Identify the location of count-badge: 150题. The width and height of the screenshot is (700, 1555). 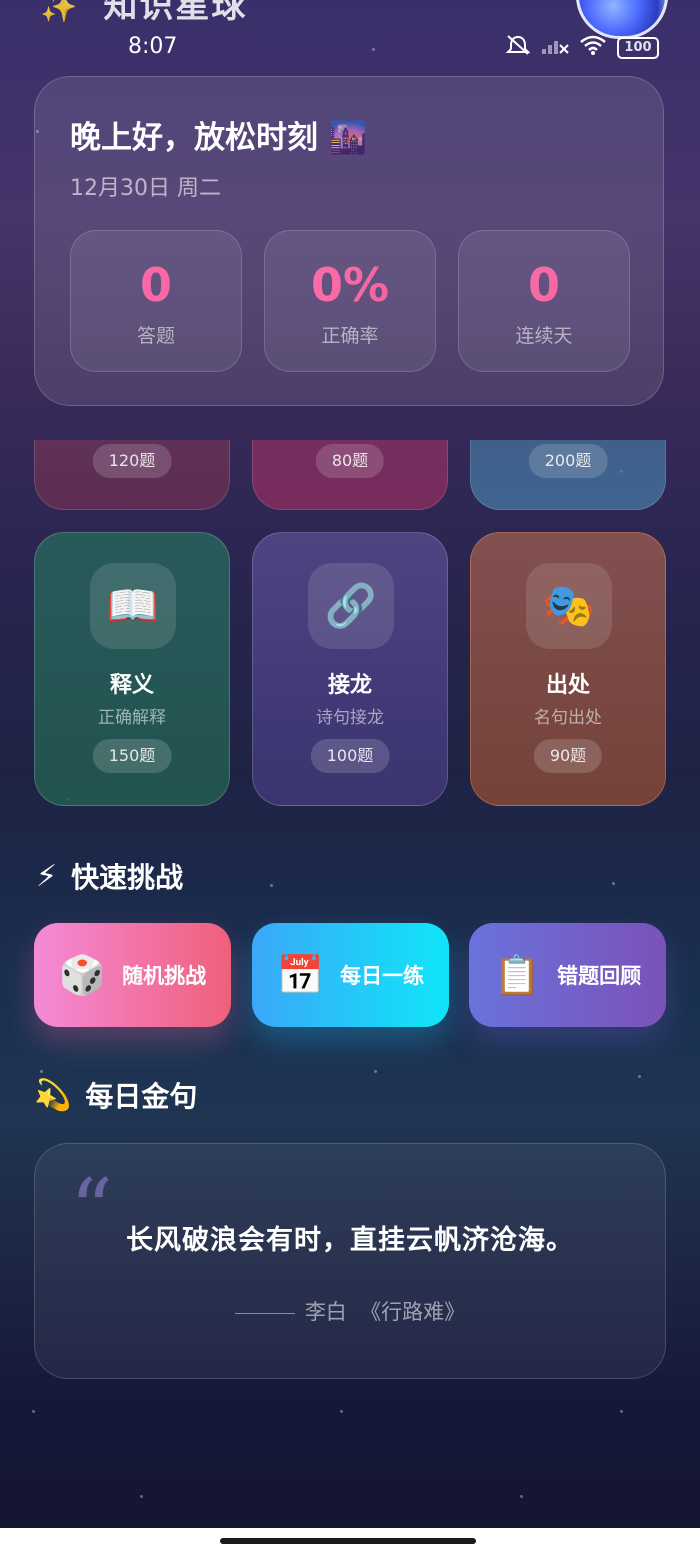
(132, 756).